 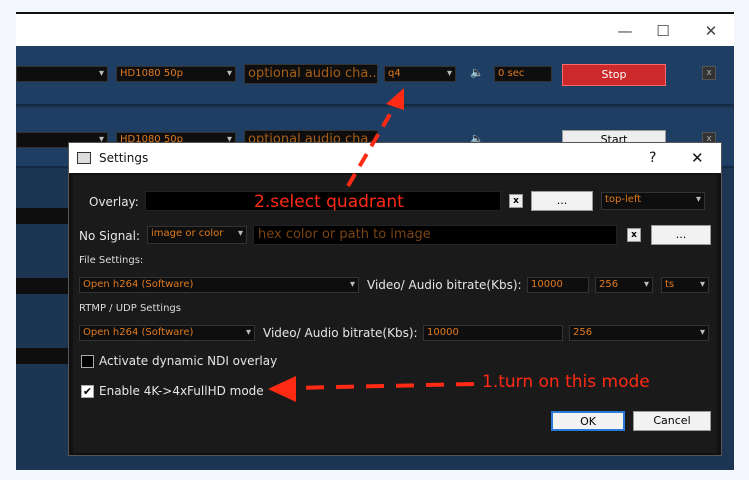 I want to click on arrow-step2, so click(x=375, y=138).